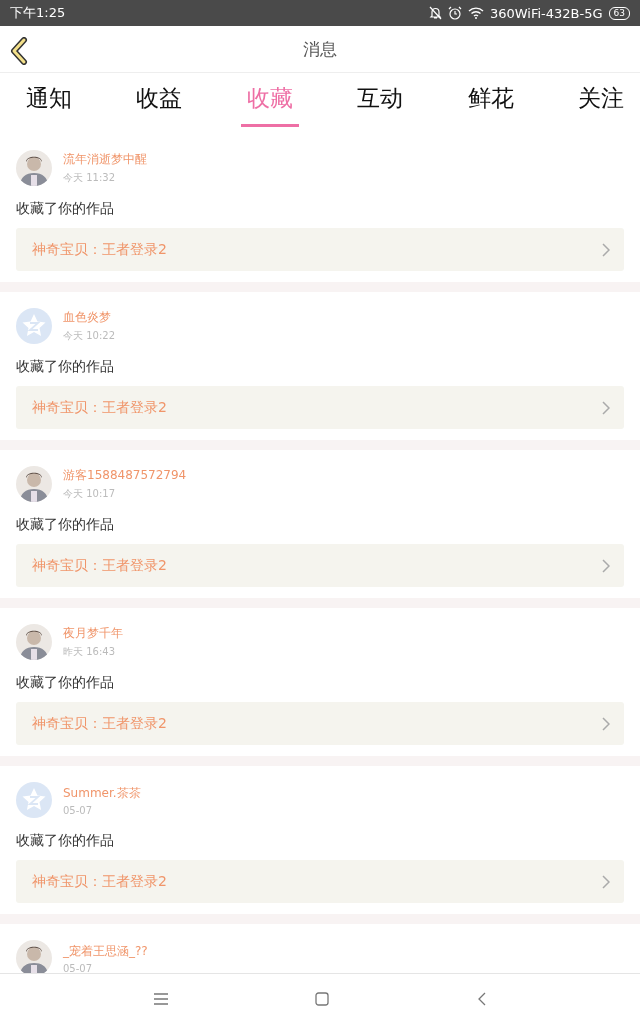 Image resolution: width=640 pixels, height=1024 pixels. I want to click on wifi-icon, so click(475, 13).